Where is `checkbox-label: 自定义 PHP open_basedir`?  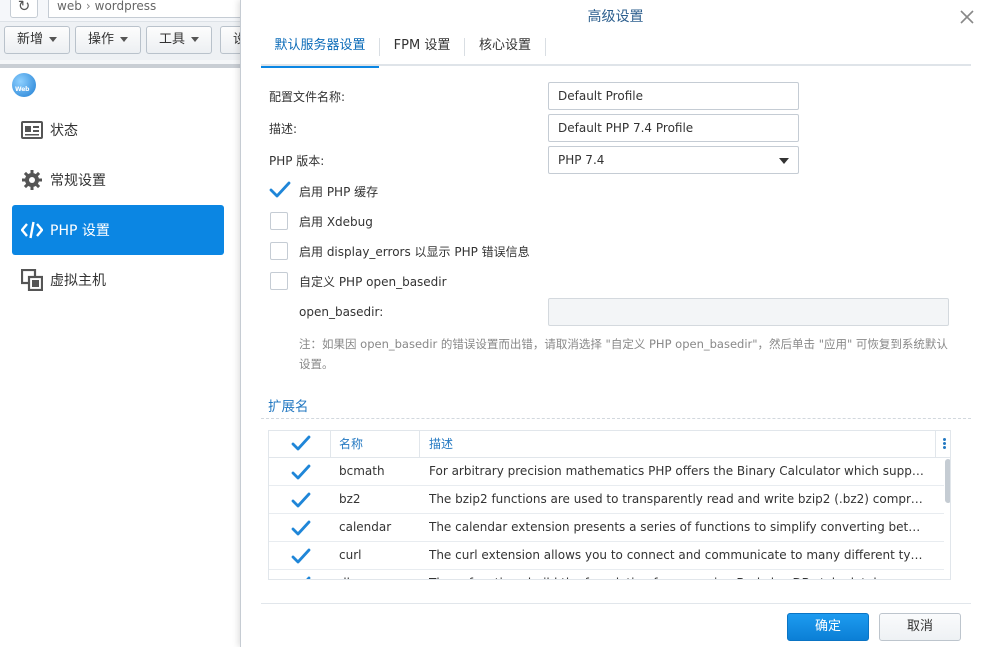 checkbox-label: 自定义 PHP open_basedir is located at coordinates (373, 281).